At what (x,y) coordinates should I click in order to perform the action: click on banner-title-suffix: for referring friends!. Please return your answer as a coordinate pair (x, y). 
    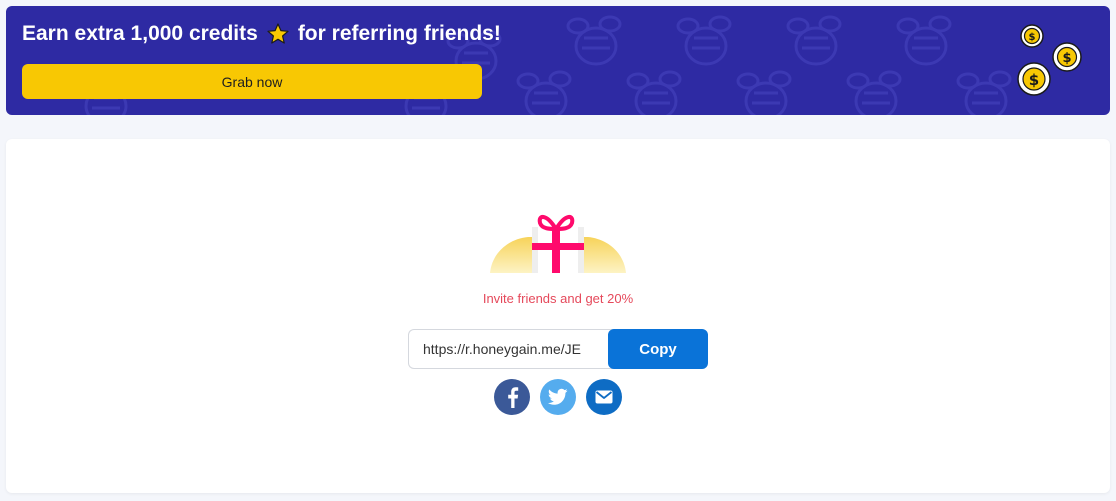
    Looking at the image, I should click on (399, 33).